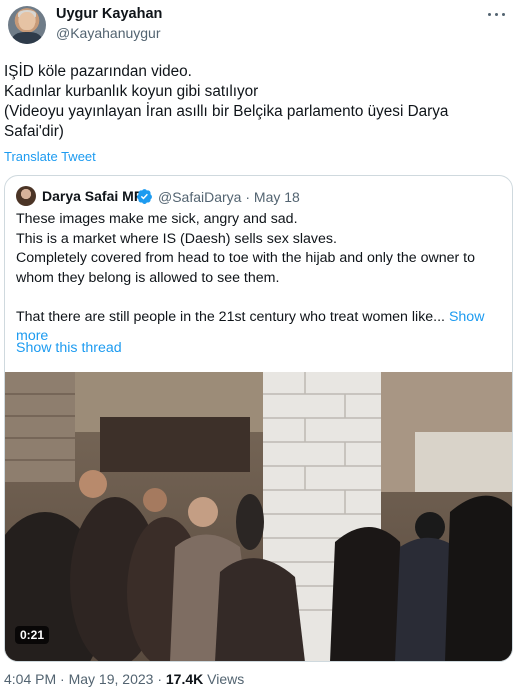  I want to click on translate-tweet-link: Translate Tweet, so click(50, 156).